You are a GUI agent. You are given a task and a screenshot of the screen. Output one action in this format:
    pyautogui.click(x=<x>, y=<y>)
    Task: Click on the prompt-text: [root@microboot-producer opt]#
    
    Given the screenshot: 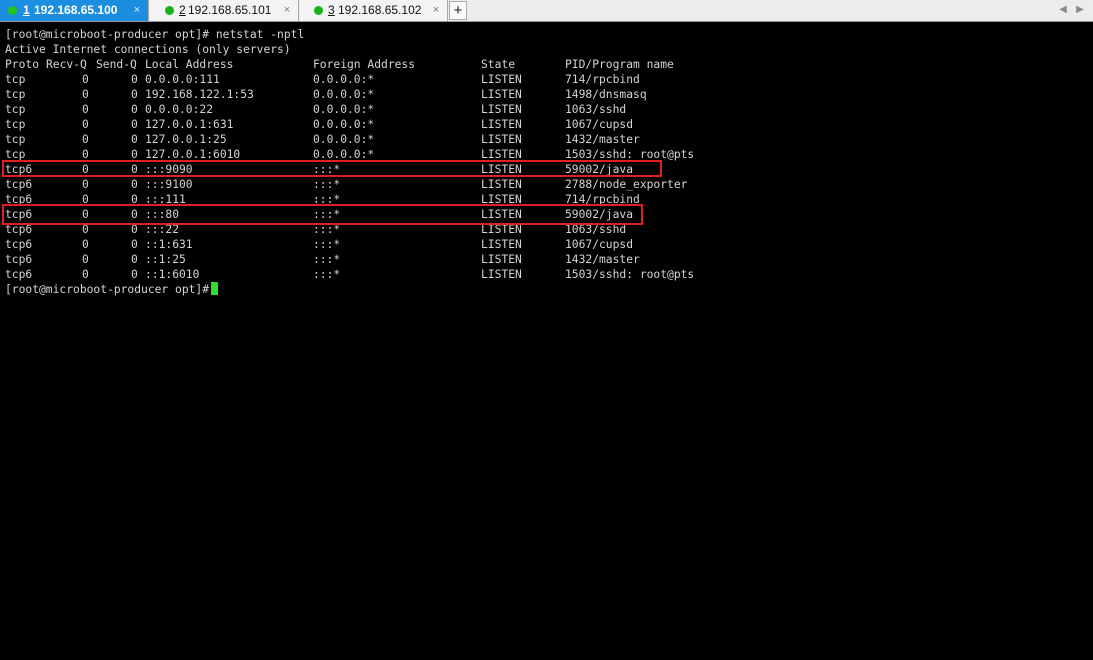 What is the action you would take?
    pyautogui.click(x=107, y=289)
    